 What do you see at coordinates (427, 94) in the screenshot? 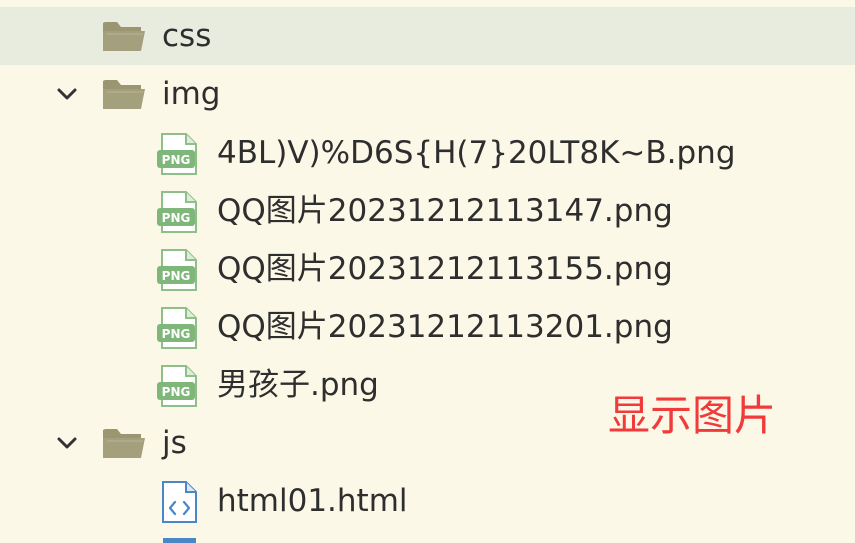
I see `tree-item-img-folder: img` at bounding box center [427, 94].